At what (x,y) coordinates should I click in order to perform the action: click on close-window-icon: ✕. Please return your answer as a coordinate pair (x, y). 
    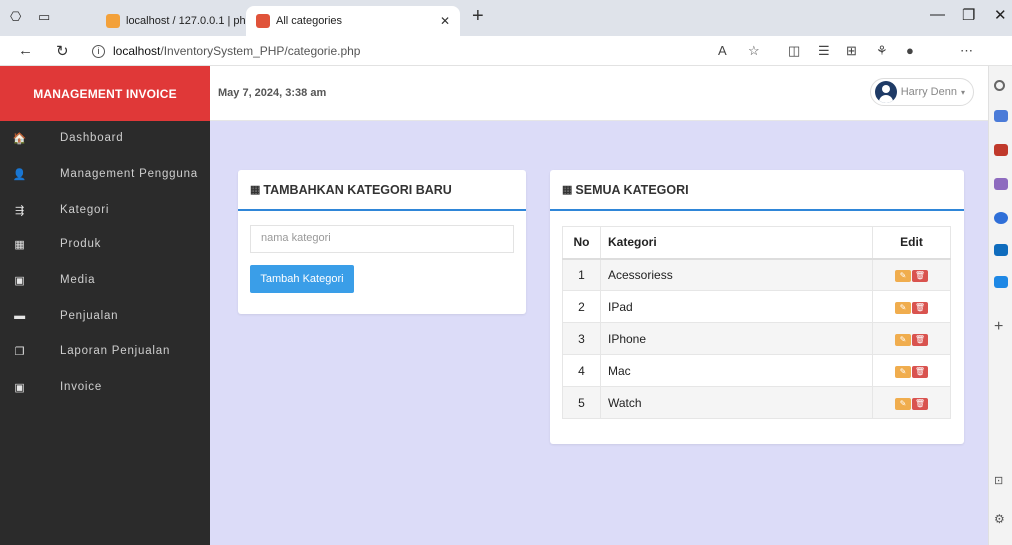
    Looking at the image, I should click on (1000, 15).